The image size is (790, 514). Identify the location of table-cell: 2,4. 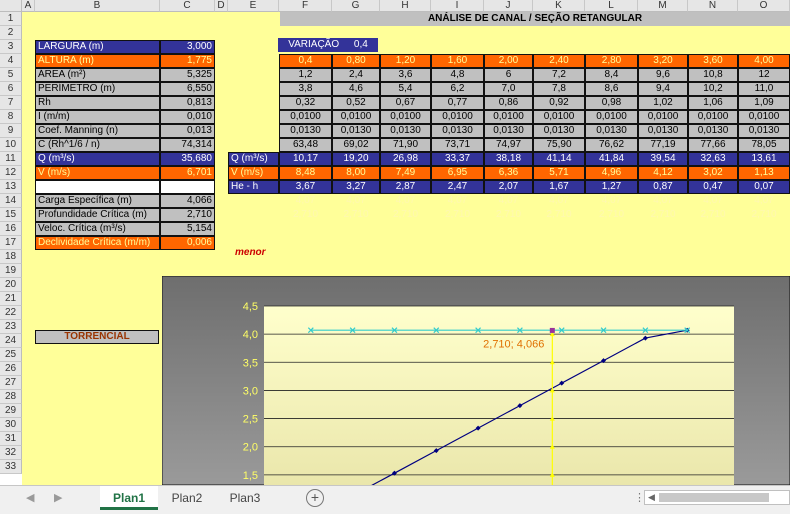
(356, 75).